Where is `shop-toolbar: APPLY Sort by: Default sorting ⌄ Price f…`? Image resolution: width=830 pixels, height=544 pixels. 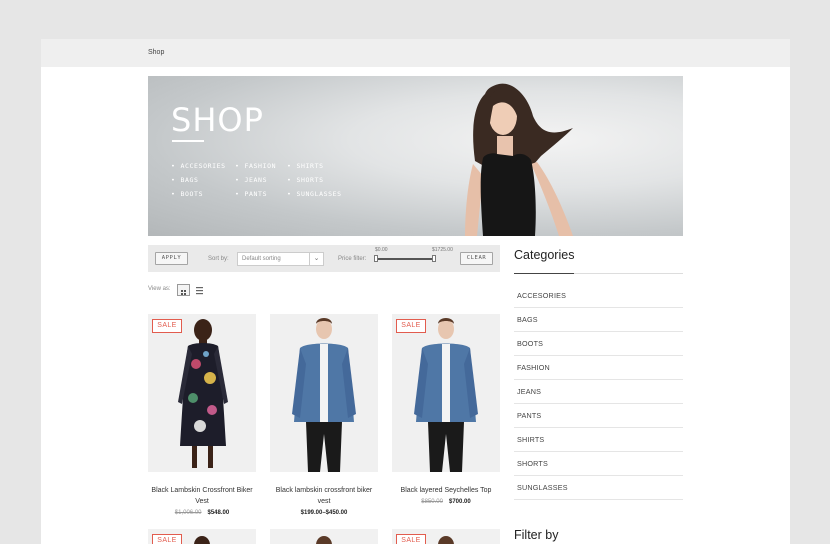
shop-toolbar: APPLY Sort by: Default sorting ⌄ Price f… is located at coordinates (324, 258).